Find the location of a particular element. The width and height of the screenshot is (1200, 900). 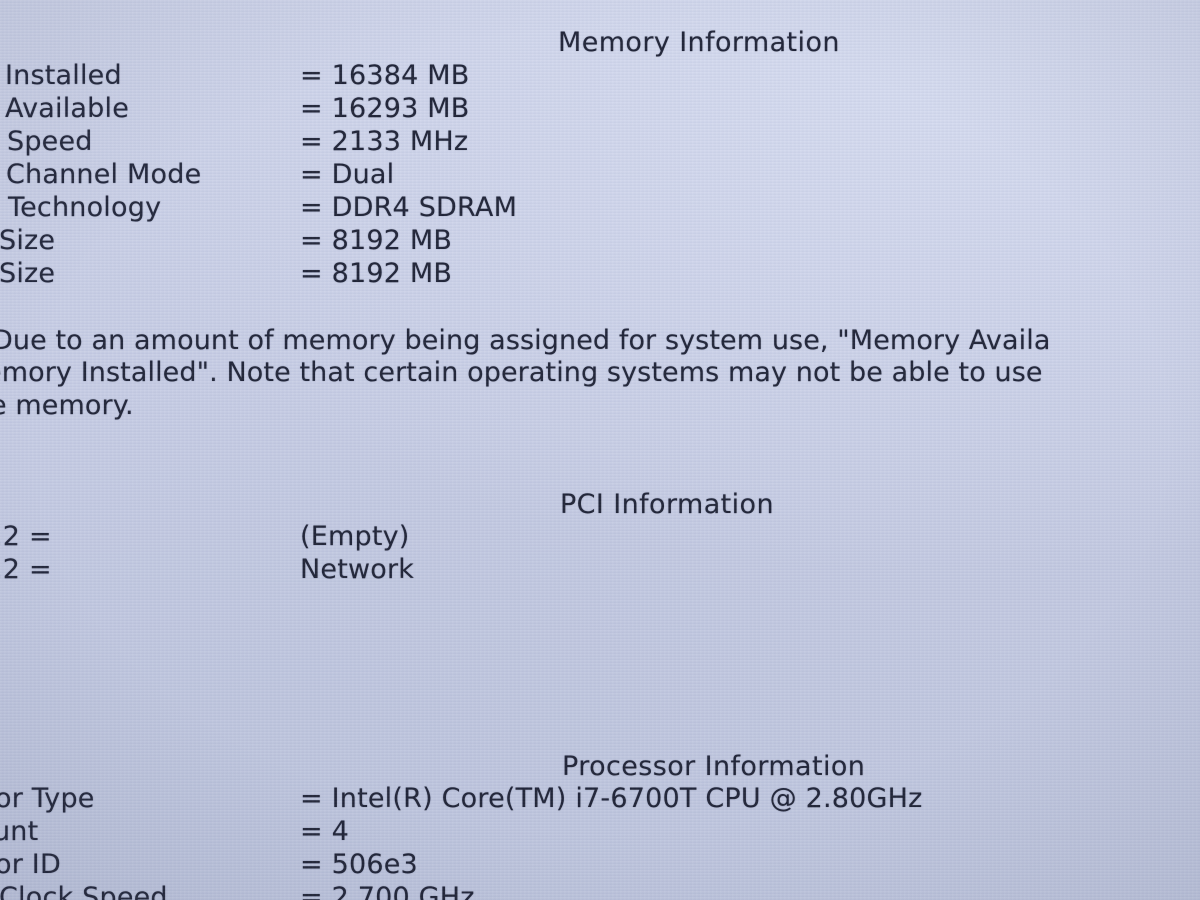

memory-label-channel-mode: Channel Mode is located at coordinates (104, 174).